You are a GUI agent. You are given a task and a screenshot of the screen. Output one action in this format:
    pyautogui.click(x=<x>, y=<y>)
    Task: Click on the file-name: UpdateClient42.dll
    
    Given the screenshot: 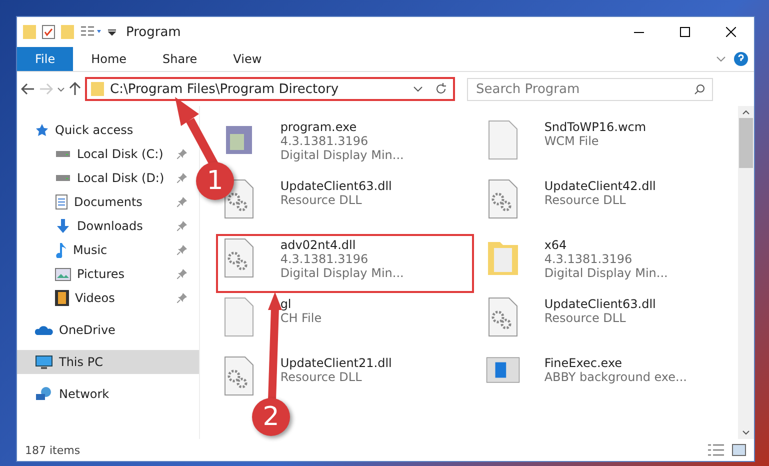 What is the action you would take?
    pyautogui.click(x=600, y=186)
    